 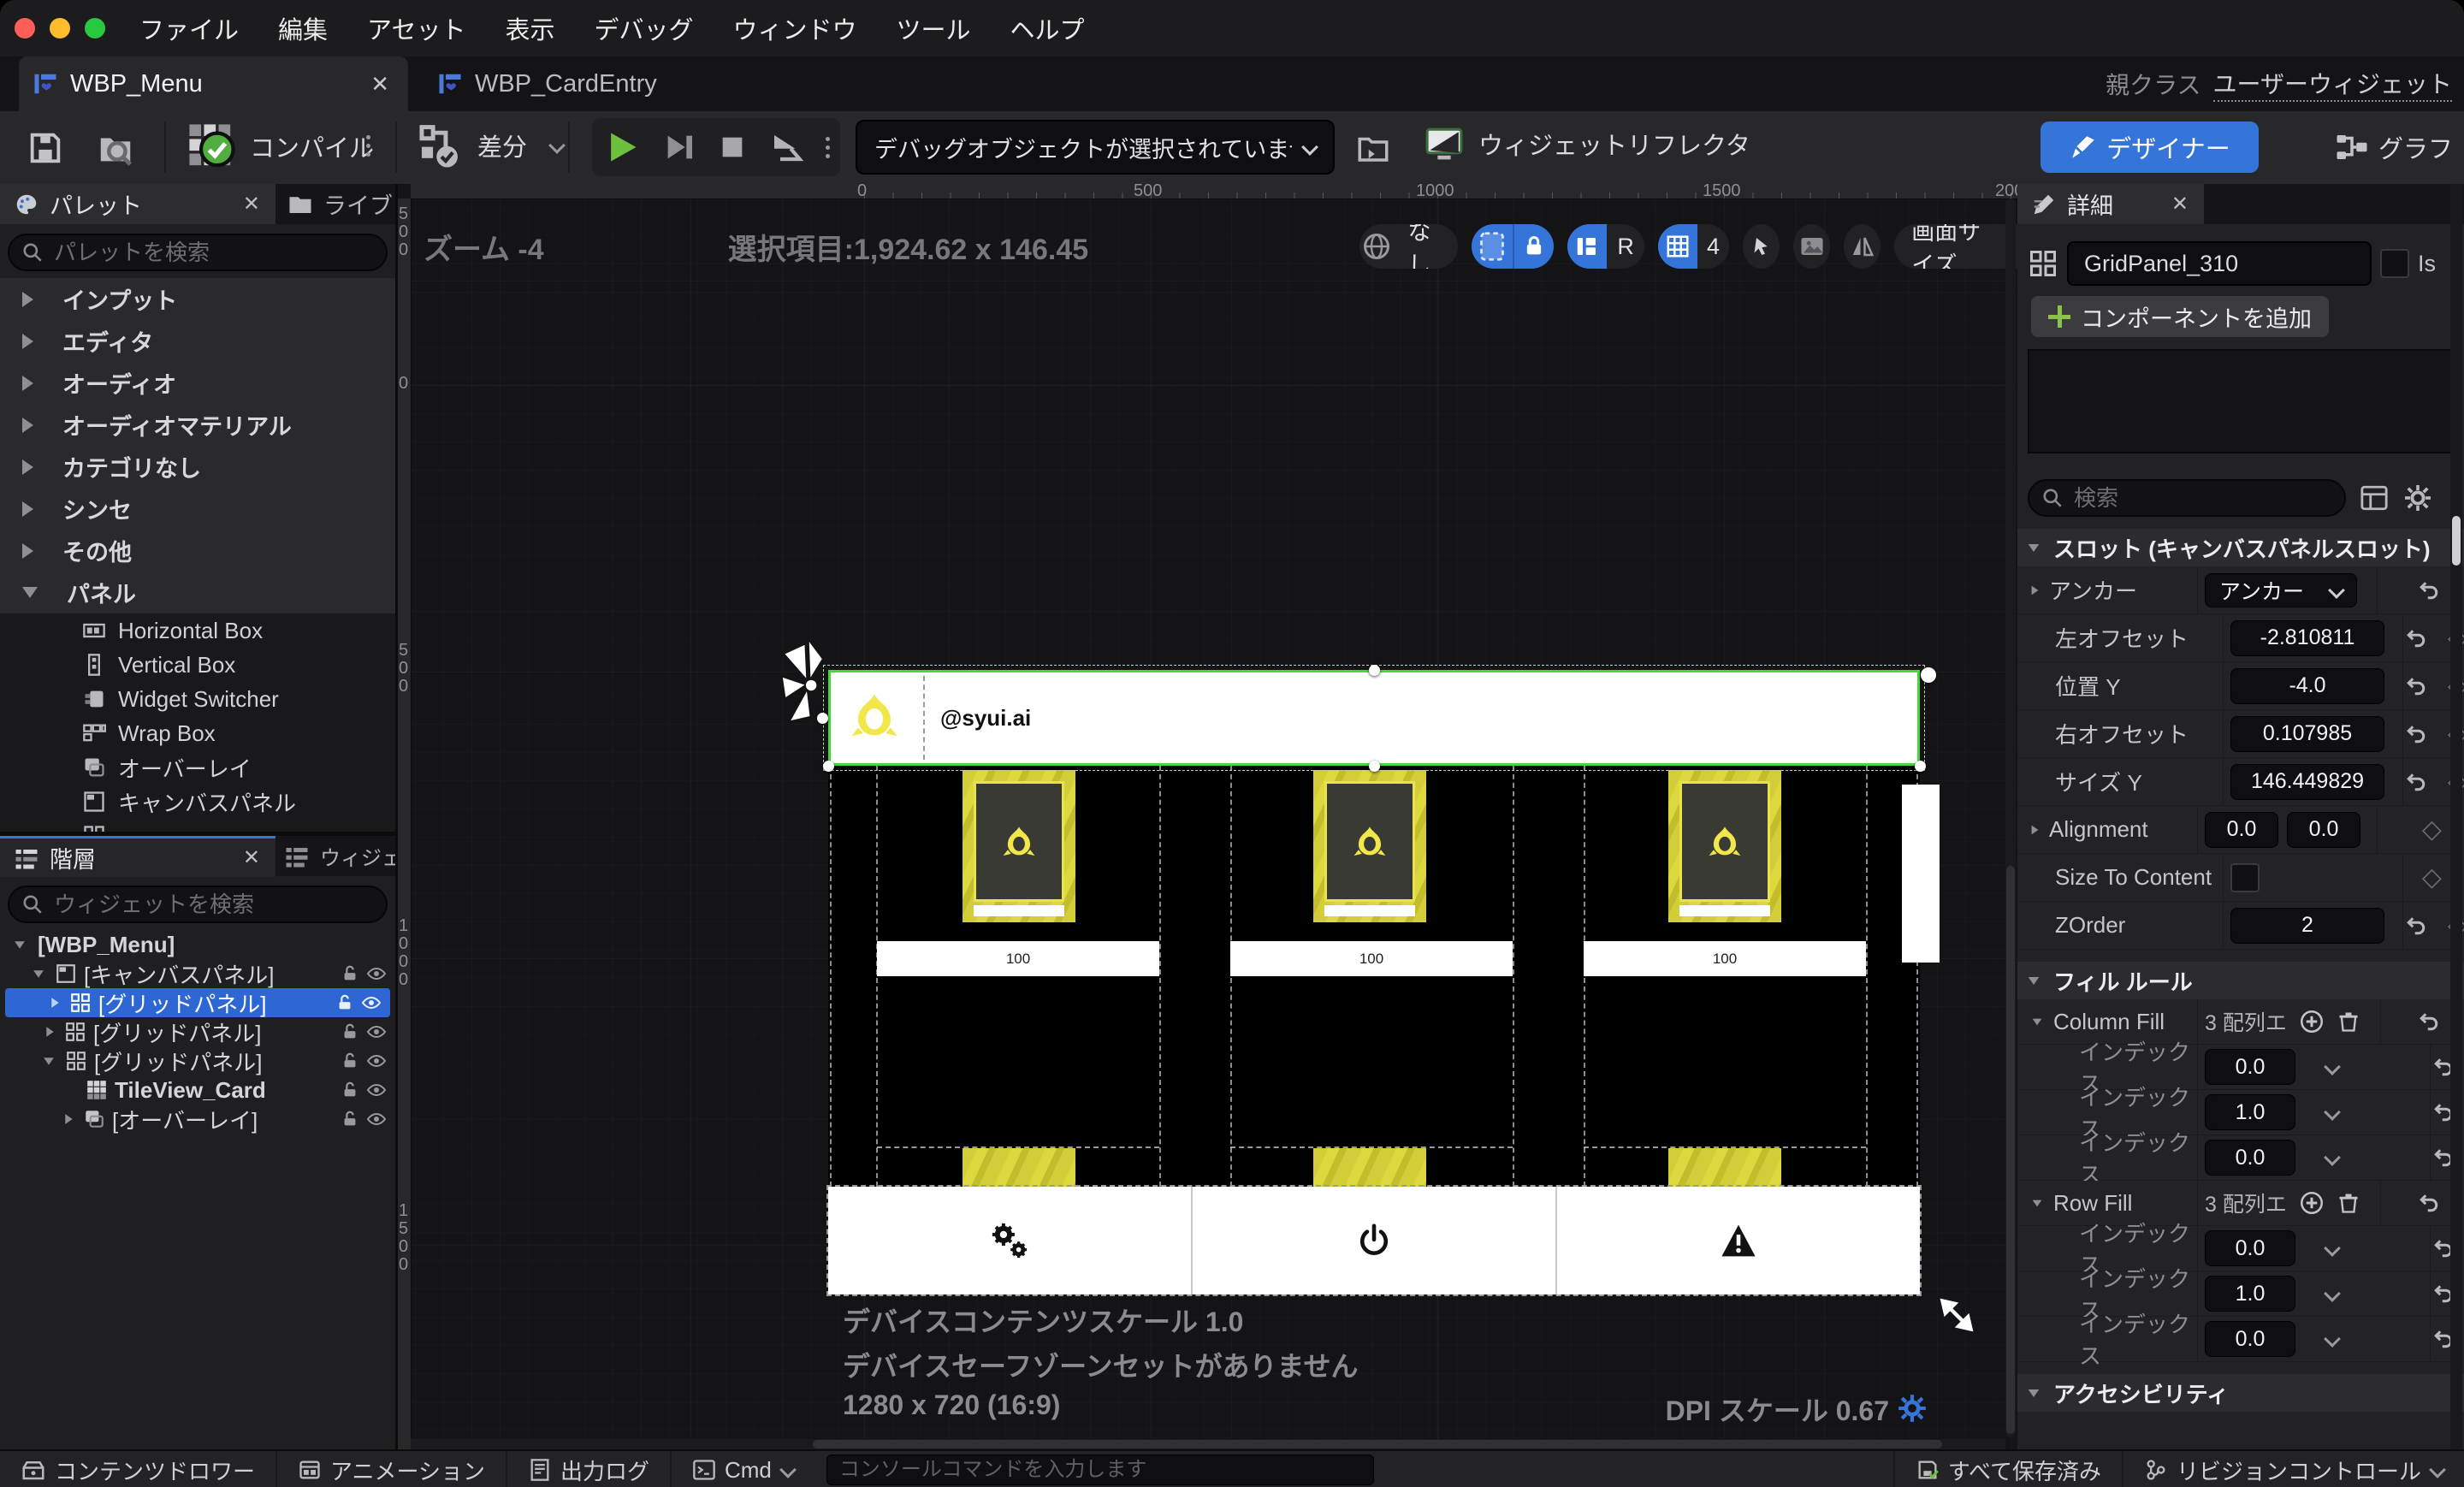 What do you see at coordinates (197, 341) in the screenshot?
I see `category-editor: エディタ` at bounding box center [197, 341].